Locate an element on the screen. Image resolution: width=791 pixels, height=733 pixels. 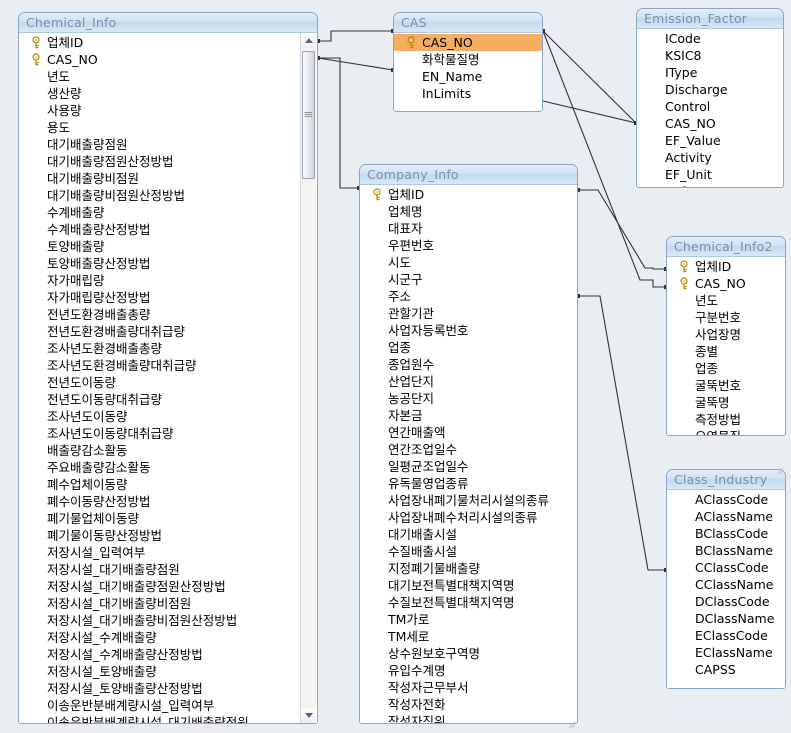
field-row: 주요배출량감소활동 is located at coordinates (159, 467).